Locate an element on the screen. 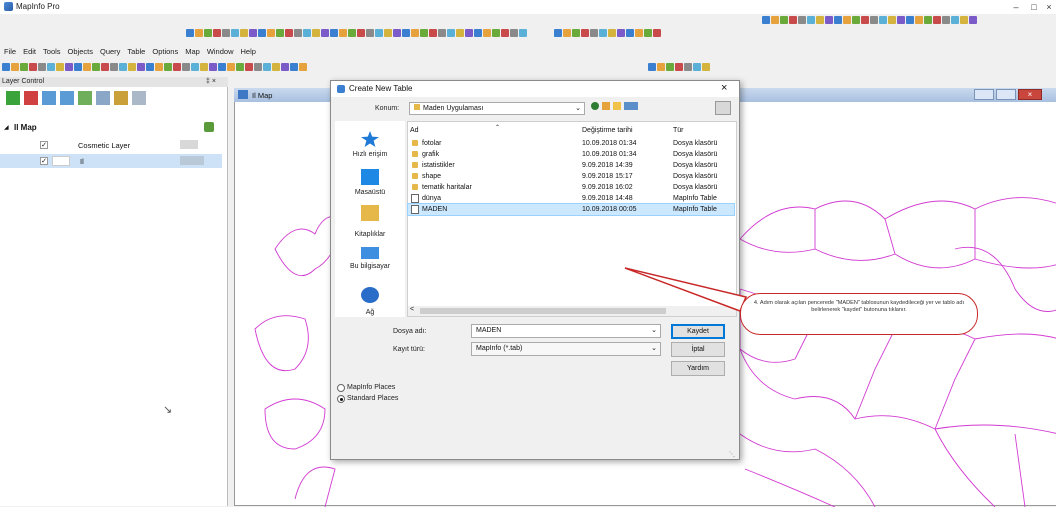  radio-mapinfo-places is located at coordinates (341, 388).